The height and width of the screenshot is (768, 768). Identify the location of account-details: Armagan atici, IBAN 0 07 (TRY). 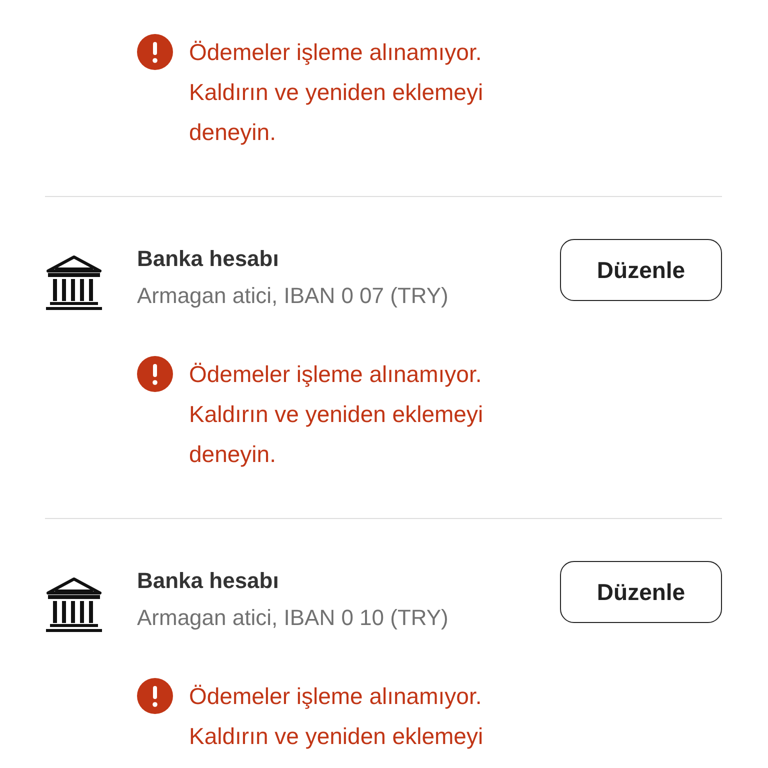
(293, 296).